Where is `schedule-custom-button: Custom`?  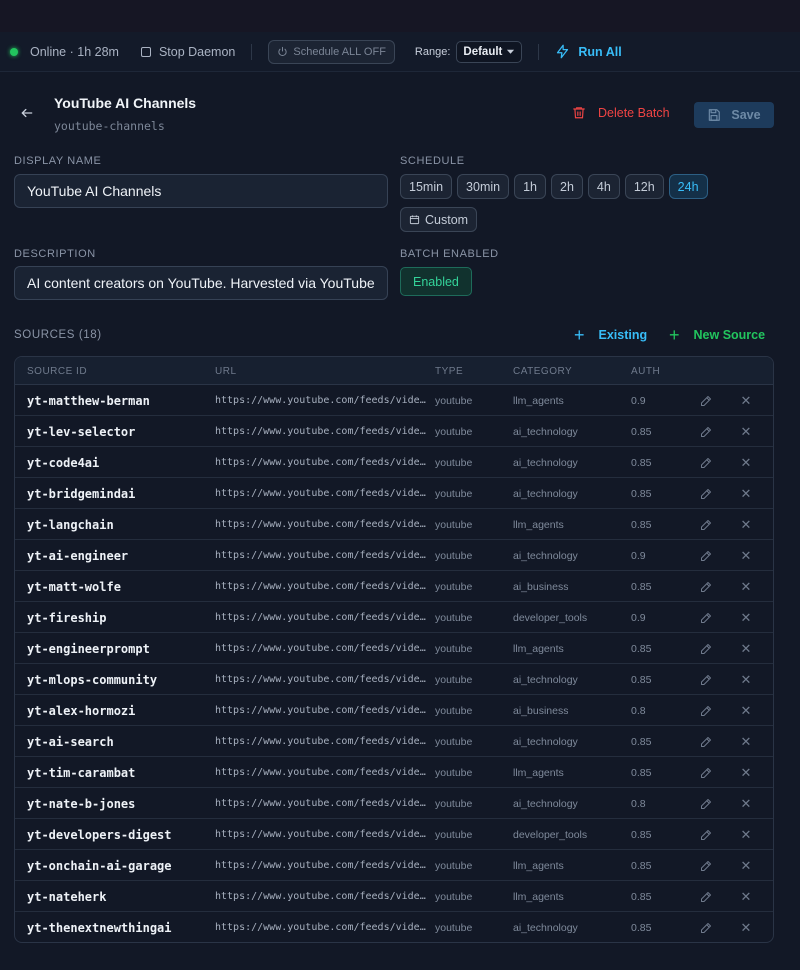
schedule-custom-button: Custom is located at coordinates (439, 219).